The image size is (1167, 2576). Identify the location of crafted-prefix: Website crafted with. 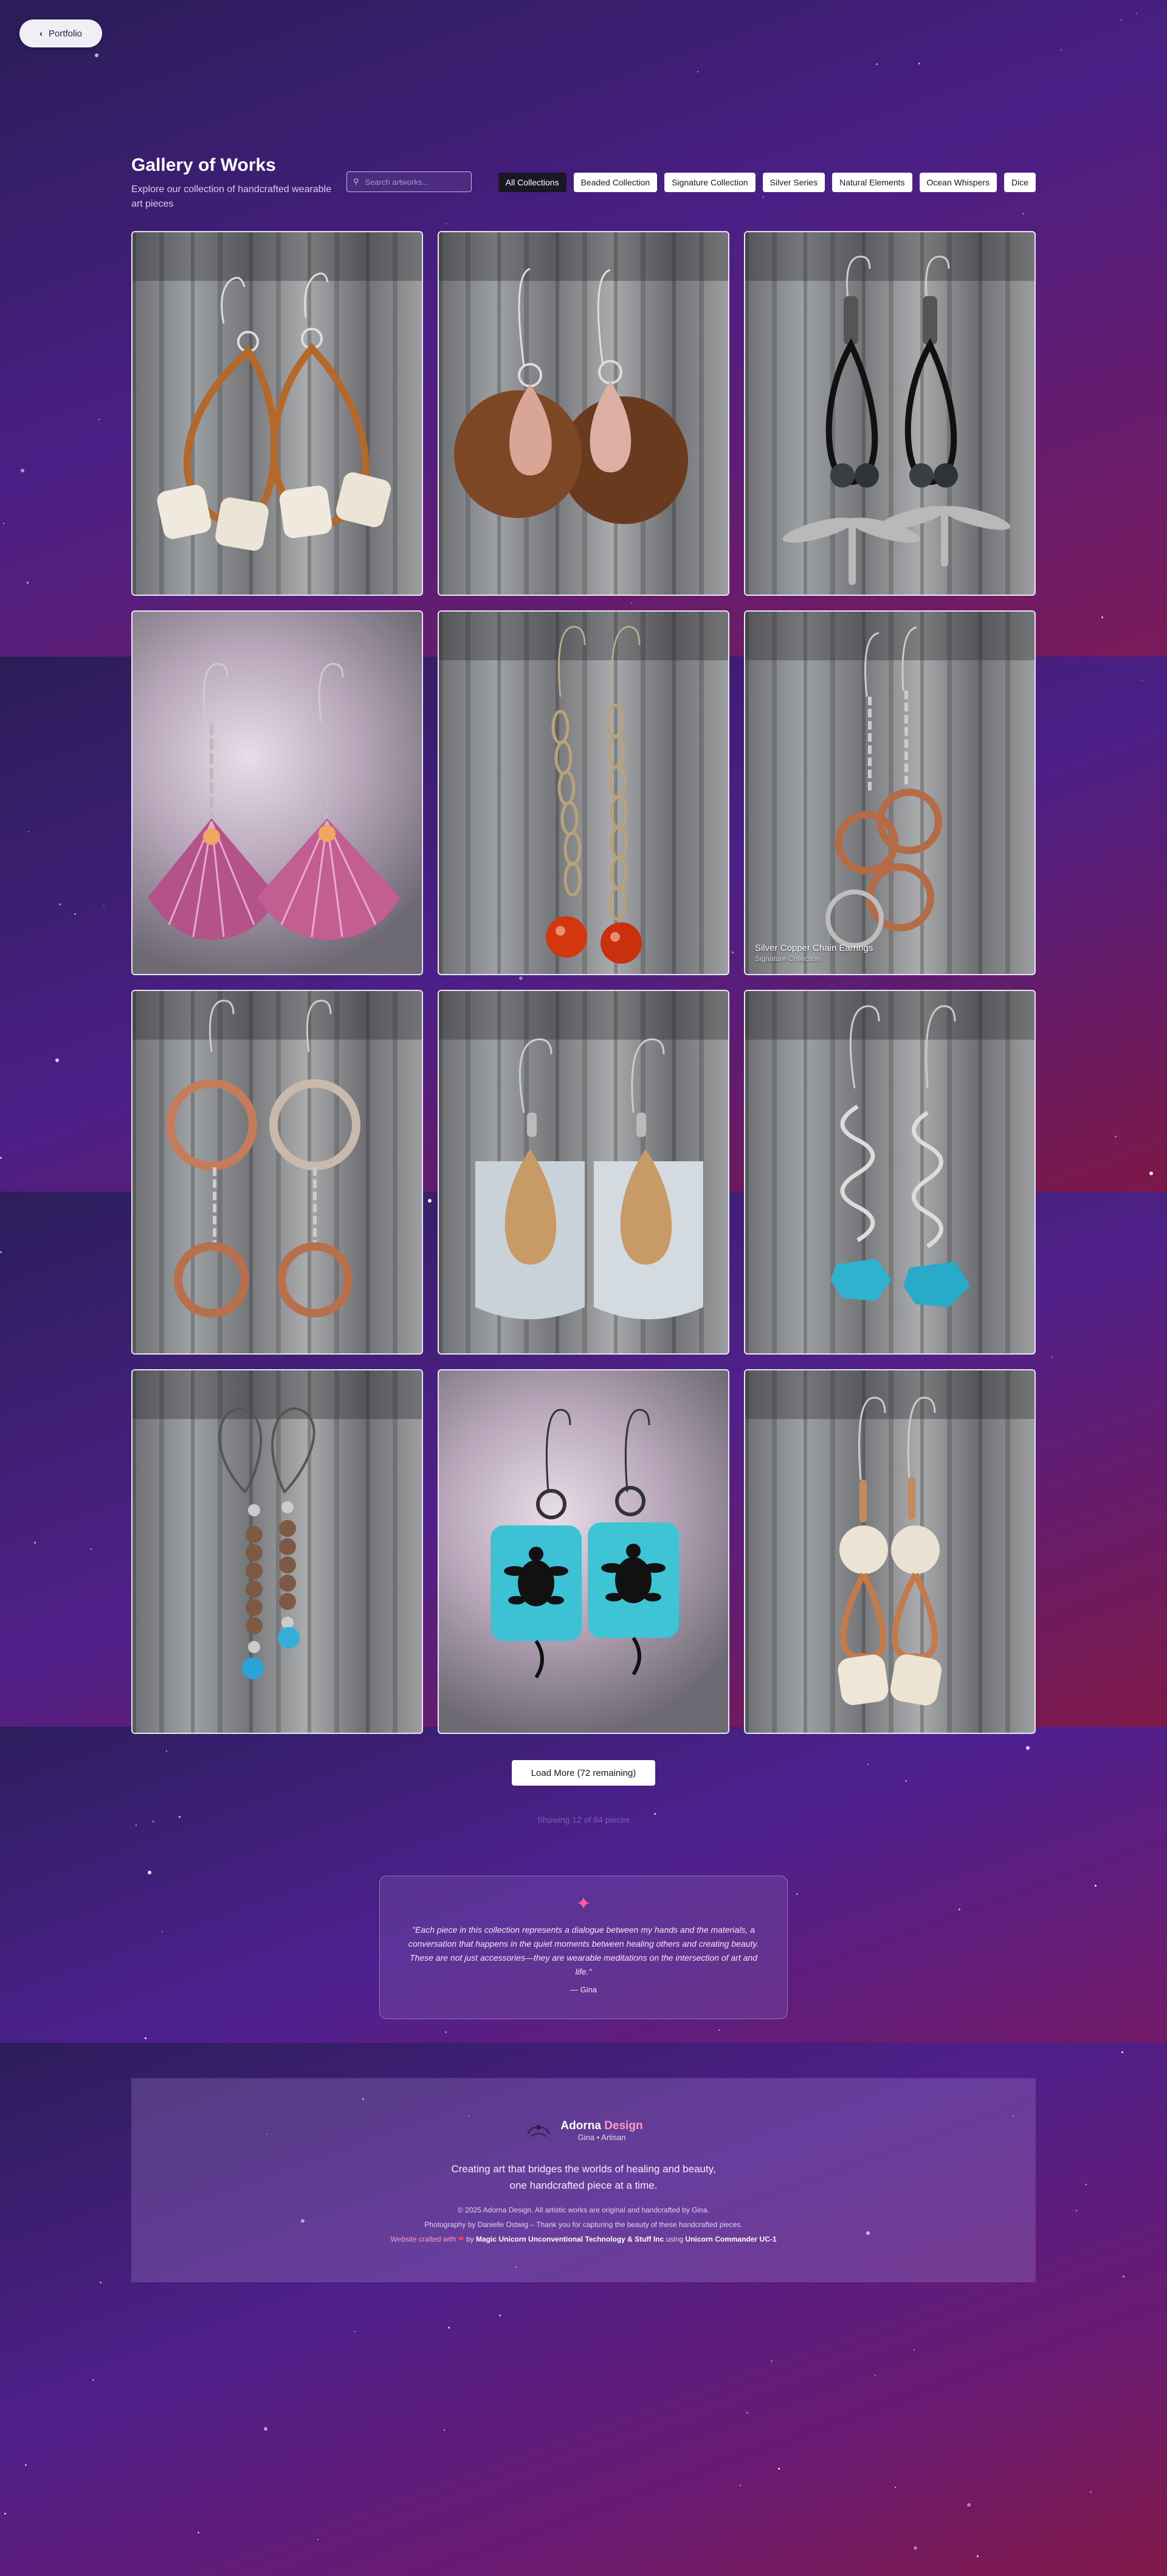
(423, 2239).